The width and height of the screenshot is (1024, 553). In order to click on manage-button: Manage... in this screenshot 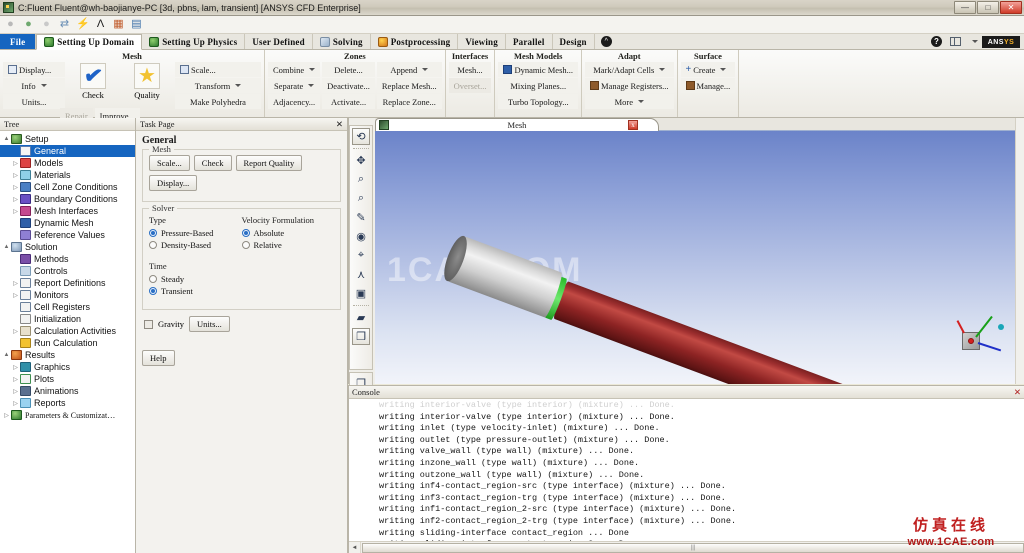, I will do `click(708, 85)`.